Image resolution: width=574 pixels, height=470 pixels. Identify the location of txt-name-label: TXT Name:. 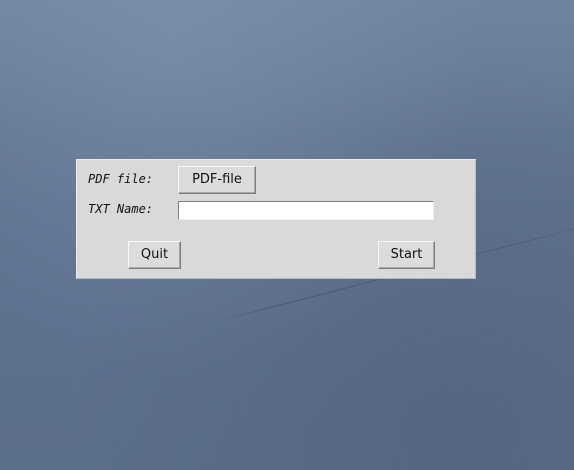
(121, 209).